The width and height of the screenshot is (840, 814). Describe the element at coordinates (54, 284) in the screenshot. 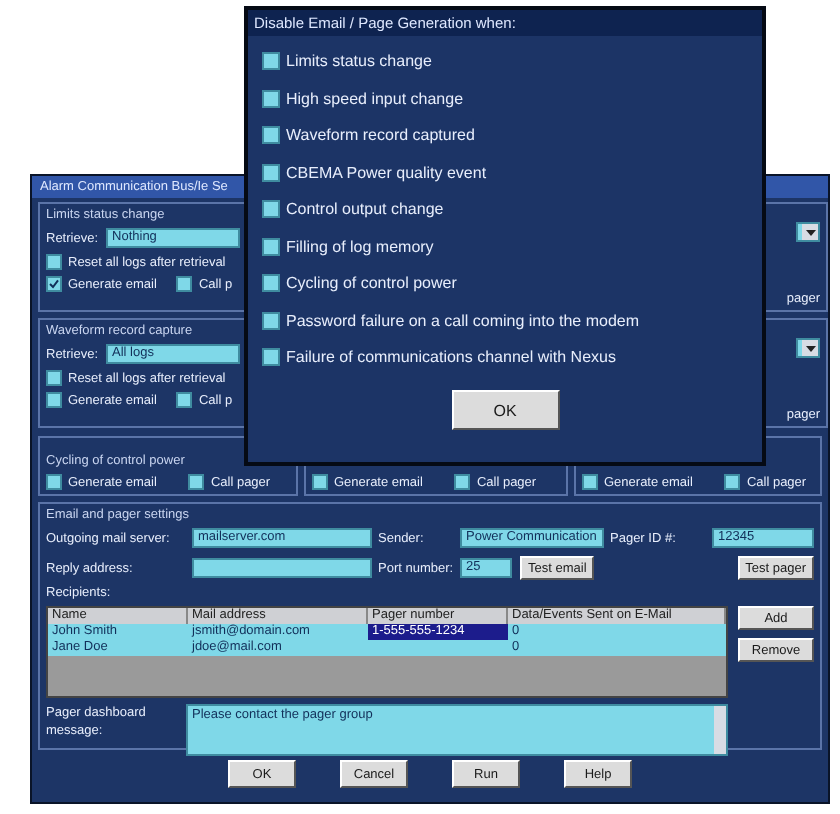

I see `checkmark-icon` at that location.